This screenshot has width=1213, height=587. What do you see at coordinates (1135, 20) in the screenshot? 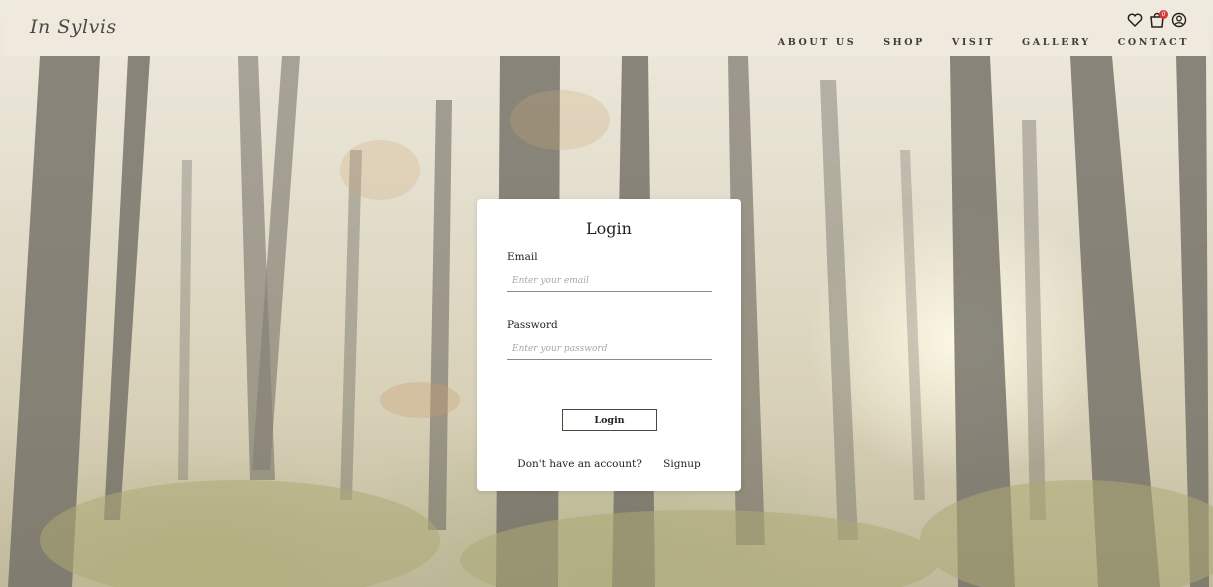
I see `heart-icon` at bounding box center [1135, 20].